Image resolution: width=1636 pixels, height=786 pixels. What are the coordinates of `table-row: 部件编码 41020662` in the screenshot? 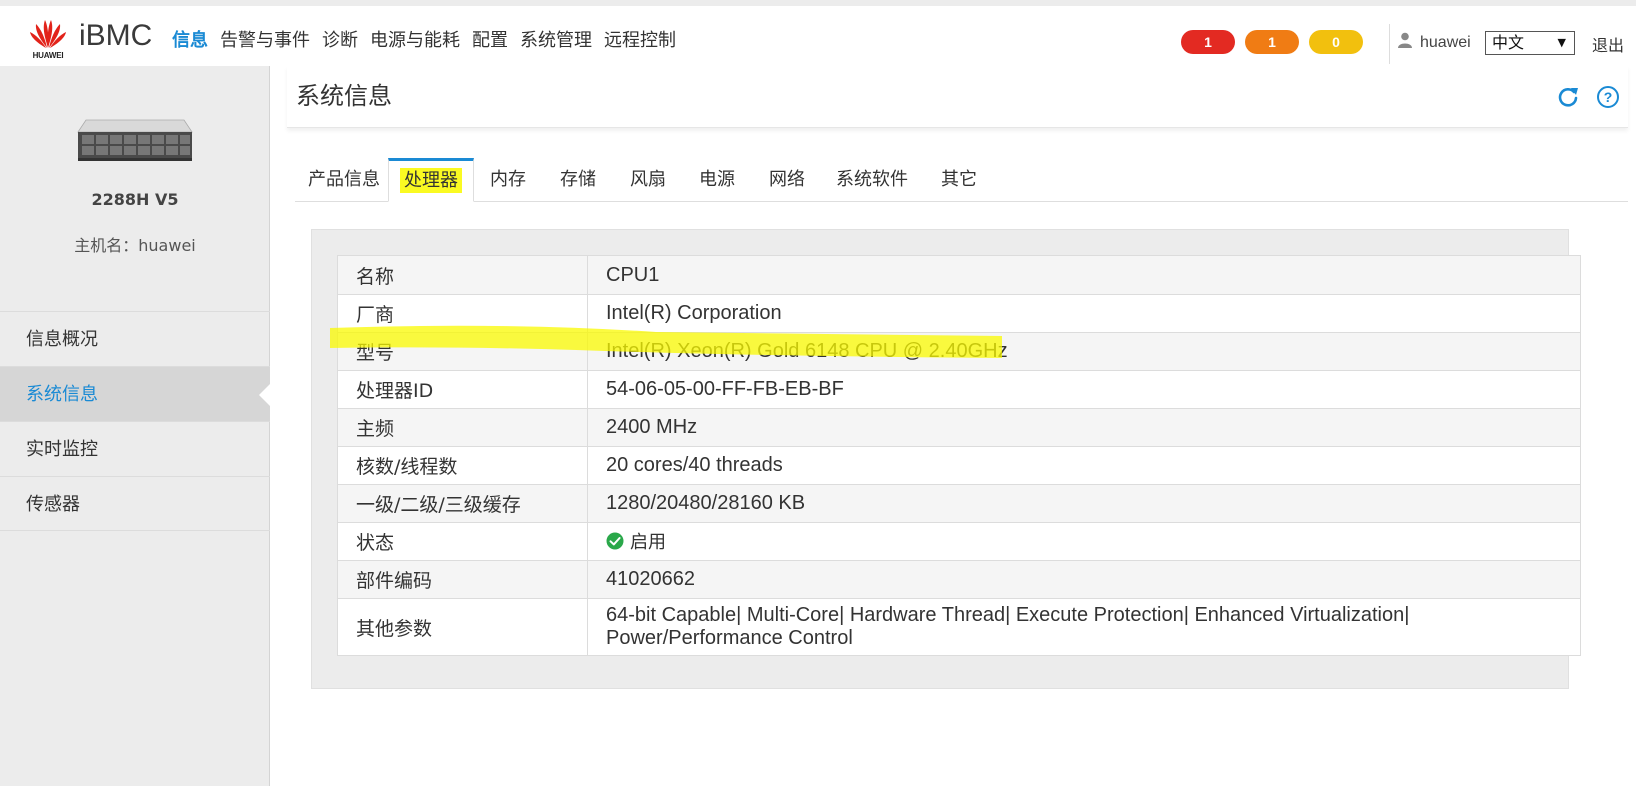 It's located at (959, 579).